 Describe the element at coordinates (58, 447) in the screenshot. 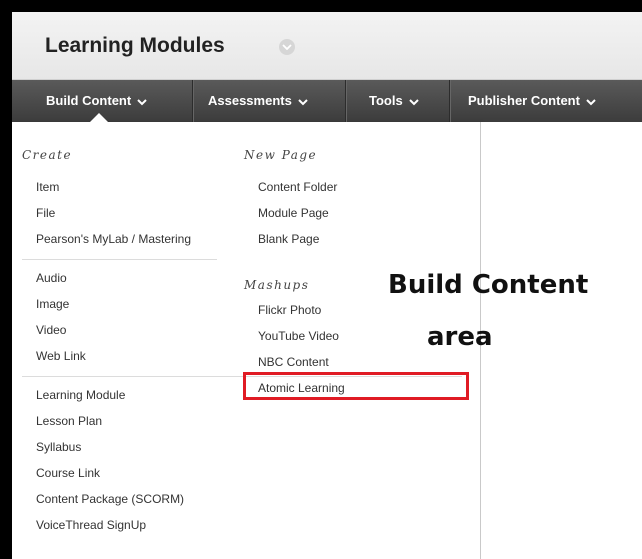

I see `menu-item-syllabus: Syllabus` at that location.